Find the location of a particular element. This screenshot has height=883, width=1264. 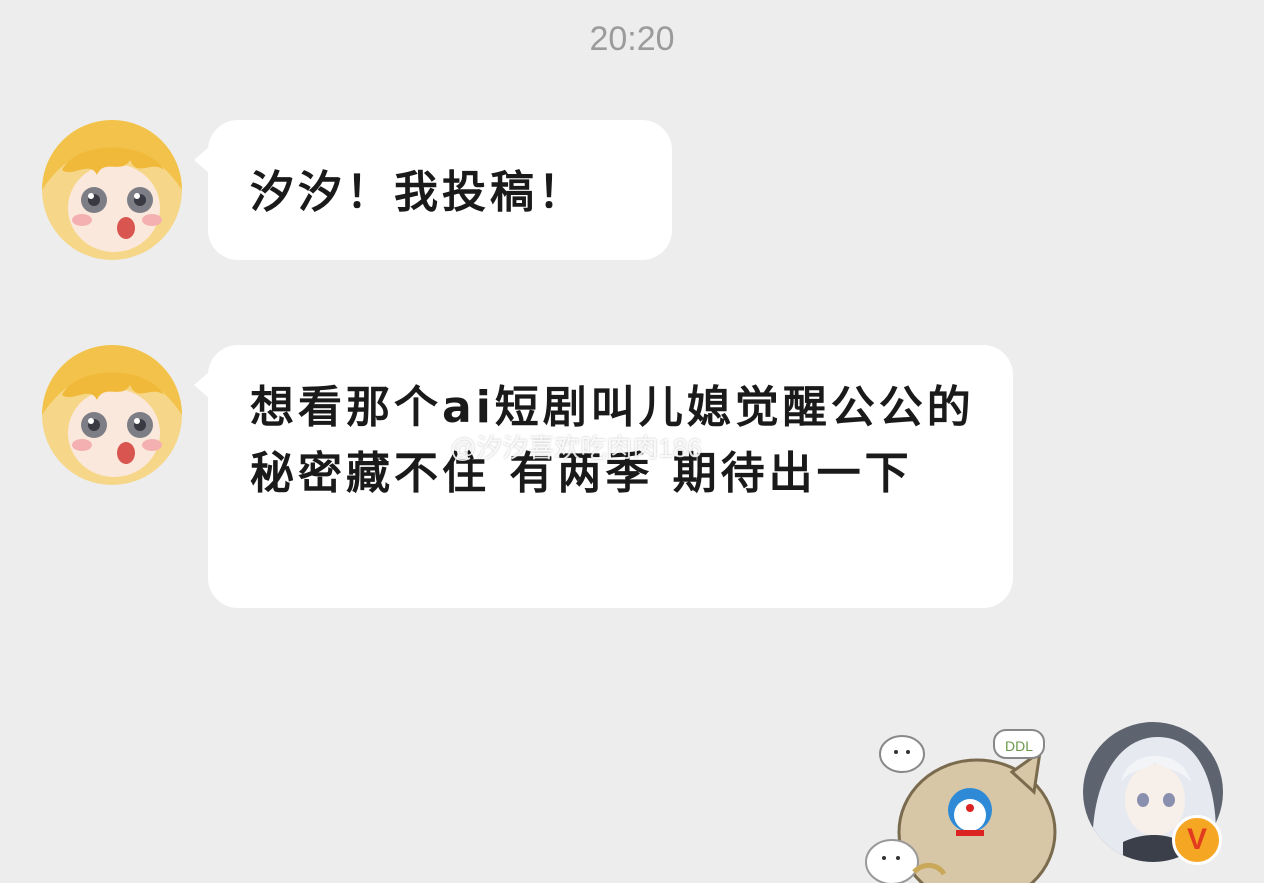

message-bubble: 汐汐！我投稿！ is located at coordinates (433, 190).